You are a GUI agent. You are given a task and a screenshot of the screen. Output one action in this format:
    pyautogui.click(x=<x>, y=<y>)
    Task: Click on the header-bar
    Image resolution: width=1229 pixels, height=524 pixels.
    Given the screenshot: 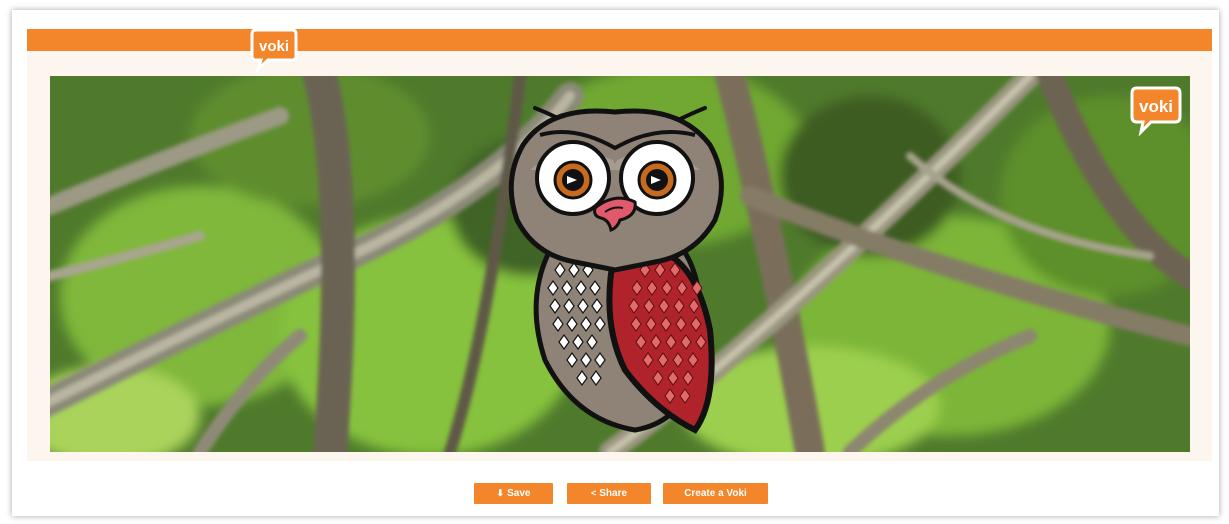 What is the action you would take?
    pyautogui.click(x=619, y=40)
    